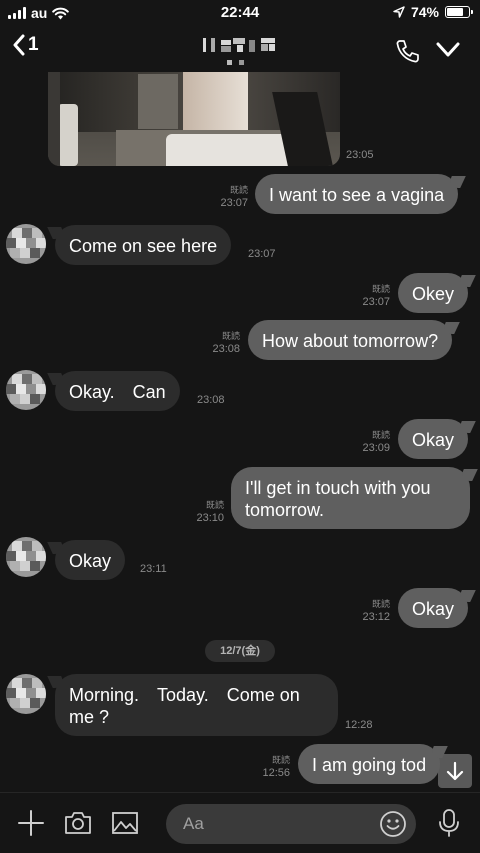  I want to click on camera-icon, so click(78, 823).